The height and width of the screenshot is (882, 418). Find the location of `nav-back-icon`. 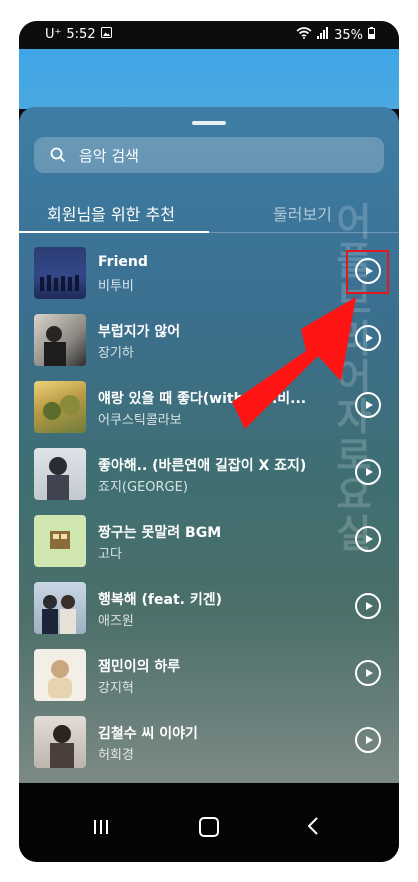

nav-back-icon is located at coordinates (312, 828).